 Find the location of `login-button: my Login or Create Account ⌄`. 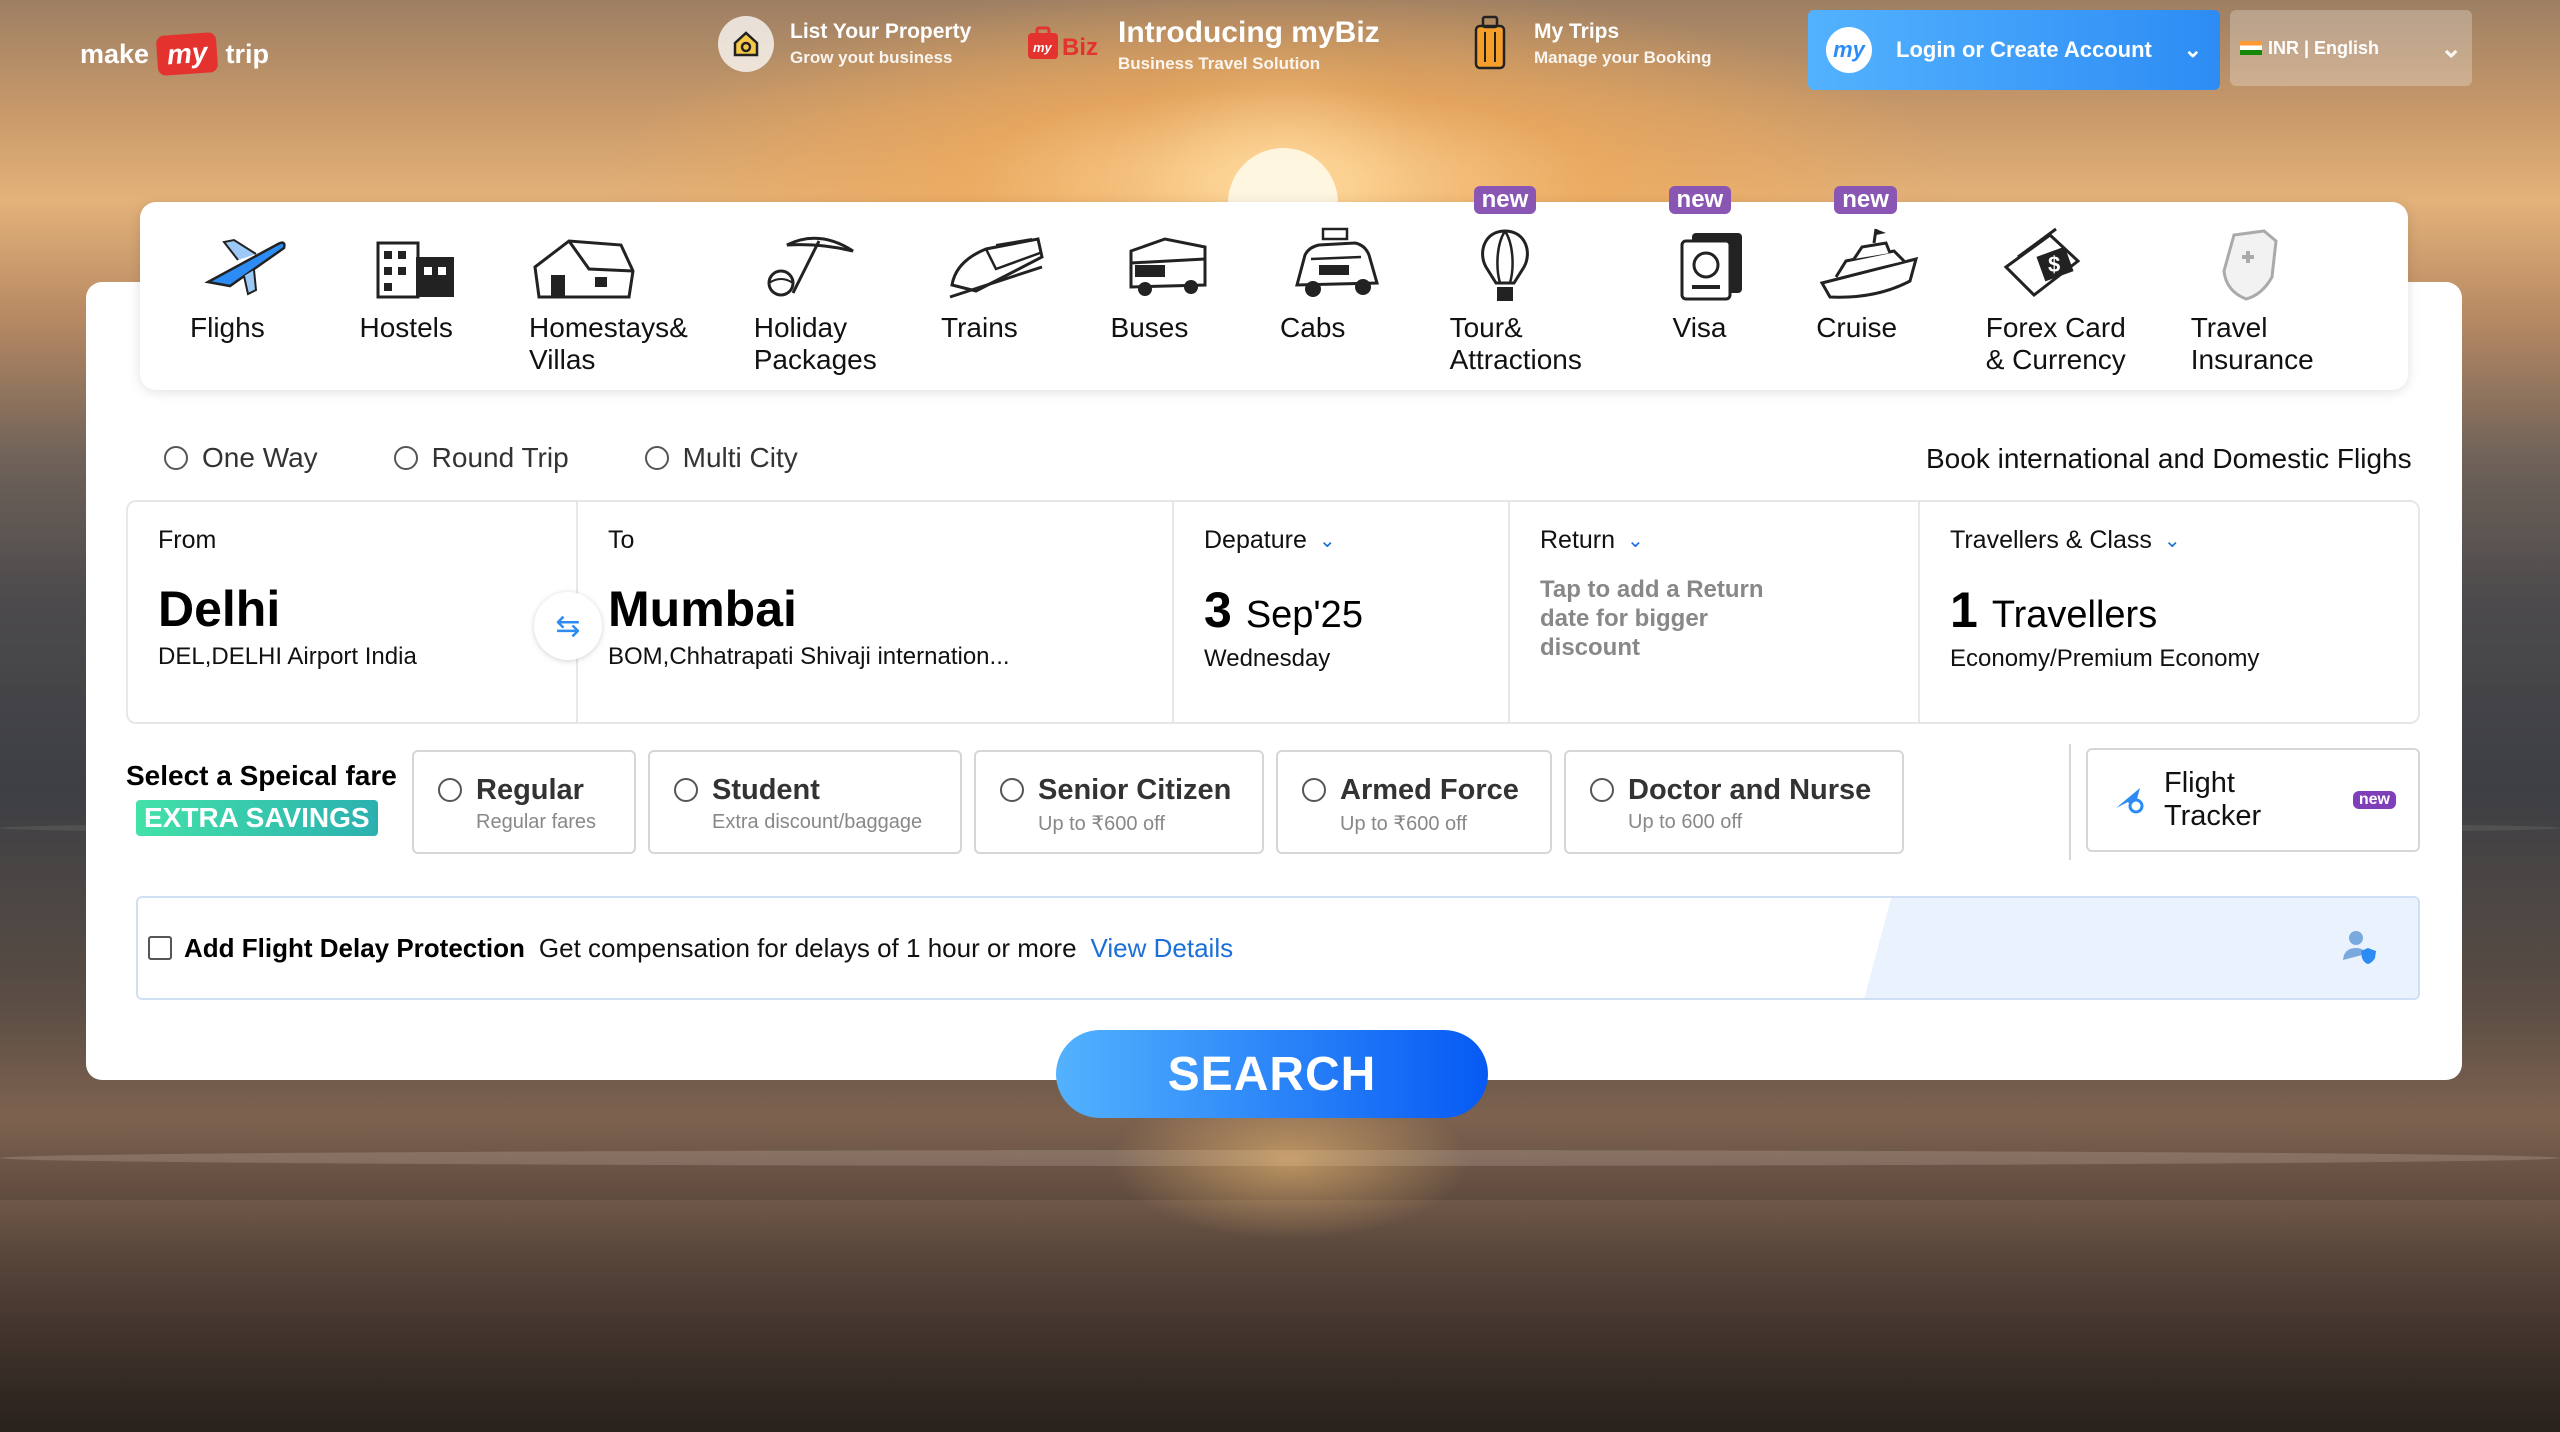

login-button: my Login or Create Account ⌄ is located at coordinates (2014, 50).